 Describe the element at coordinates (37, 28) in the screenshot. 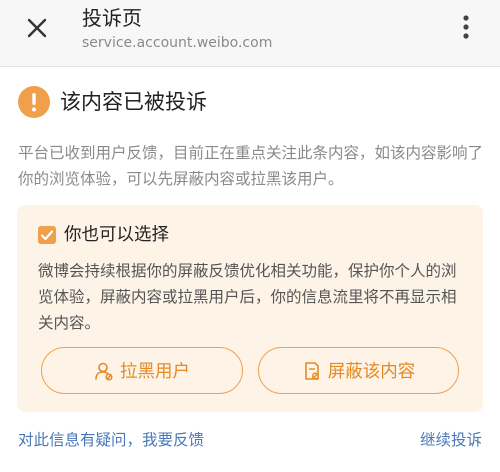

I see `close-icon` at that location.